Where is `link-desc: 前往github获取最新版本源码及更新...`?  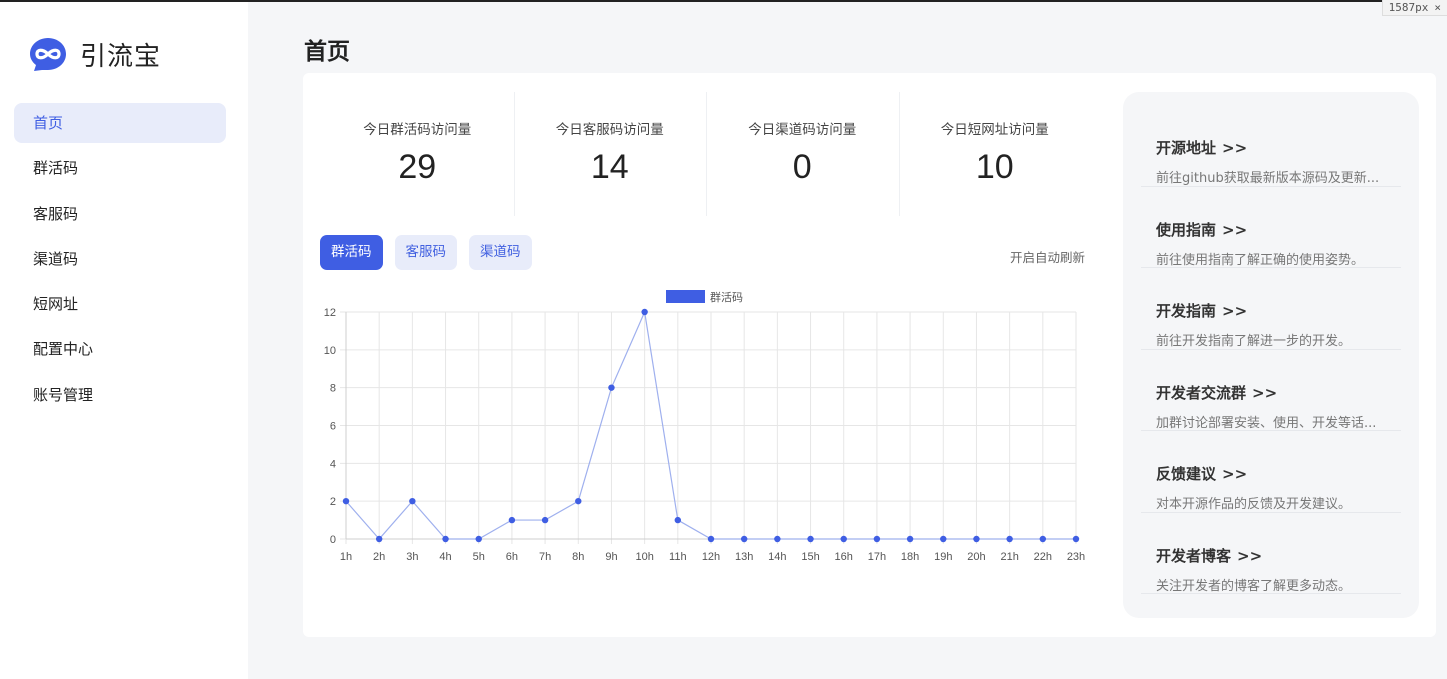
link-desc: 前往github获取最新版本源码及更新... is located at coordinates (1268, 178).